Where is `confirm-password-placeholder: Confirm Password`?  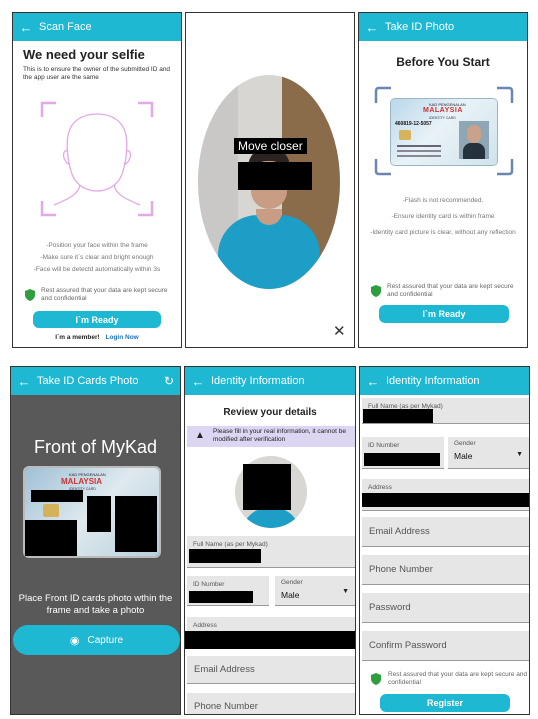
confirm-password-placeholder: Confirm Password is located at coordinates (408, 645).